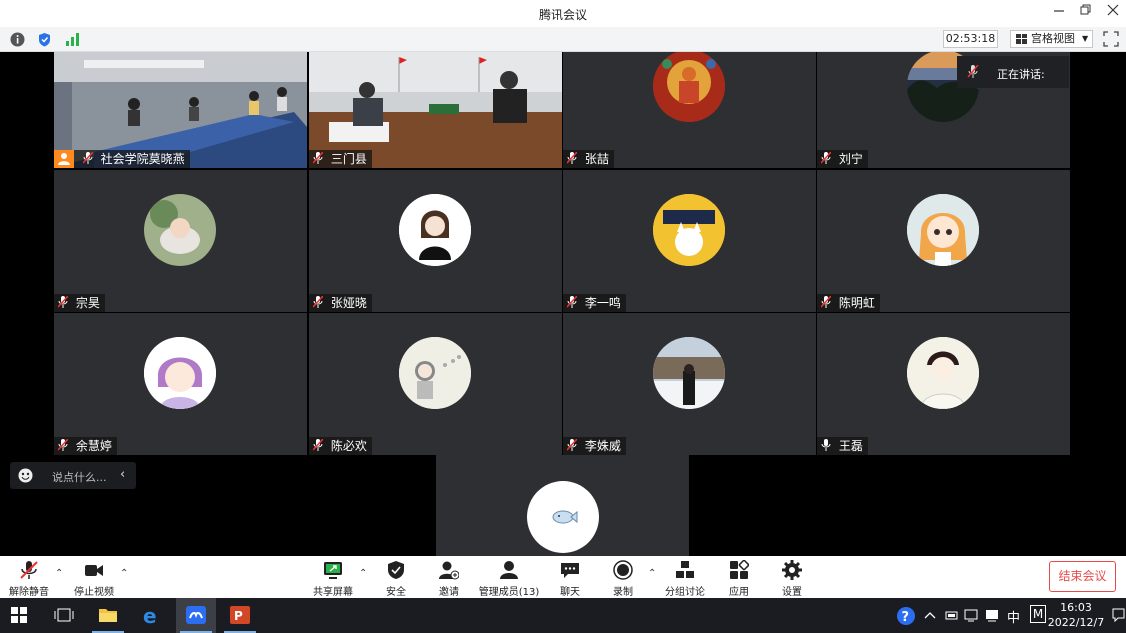 The height and width of the screenshot is (633, 1126). I want to click on file-explorer-taskbar-item, so click(108, 615).